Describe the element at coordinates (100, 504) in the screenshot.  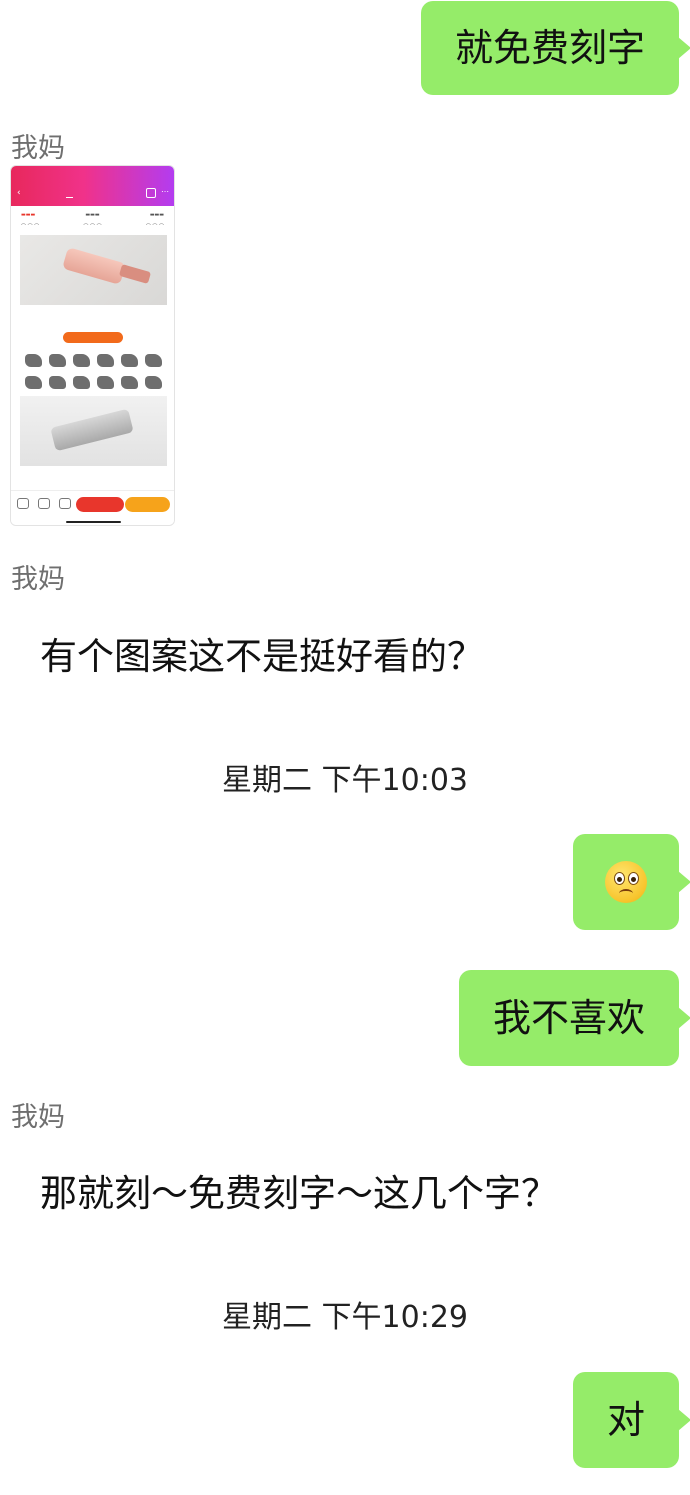
I see `add-to-cart-button` at that location.